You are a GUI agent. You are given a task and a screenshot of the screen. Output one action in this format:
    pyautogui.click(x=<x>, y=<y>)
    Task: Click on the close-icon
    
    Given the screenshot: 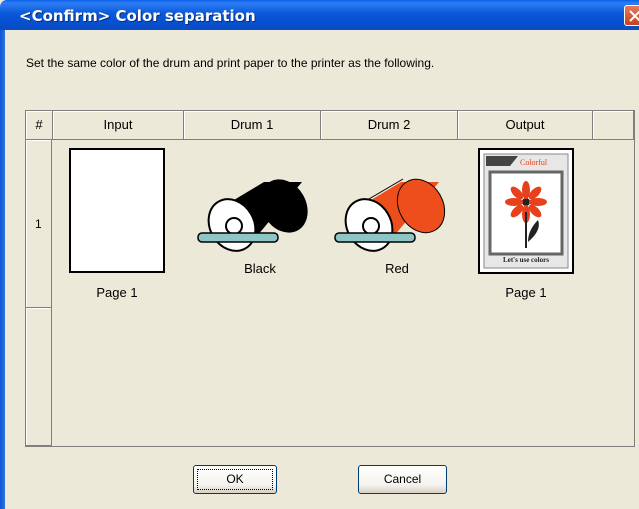 What is the action you would take?
    pyautogui.click(x=634, y=16)
    